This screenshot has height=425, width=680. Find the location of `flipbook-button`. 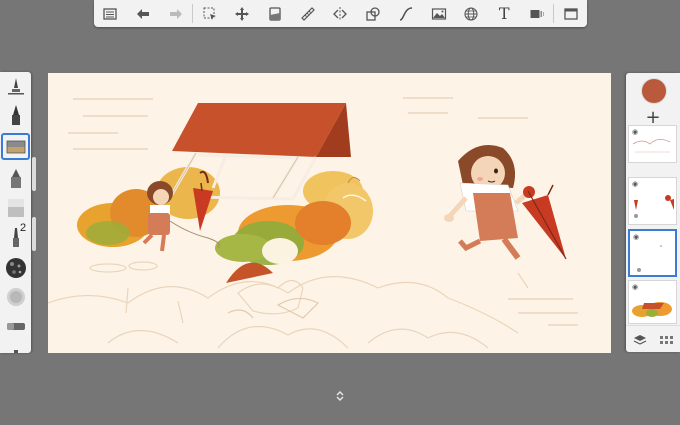

flipbook-button is located at coordinates (537, 13).